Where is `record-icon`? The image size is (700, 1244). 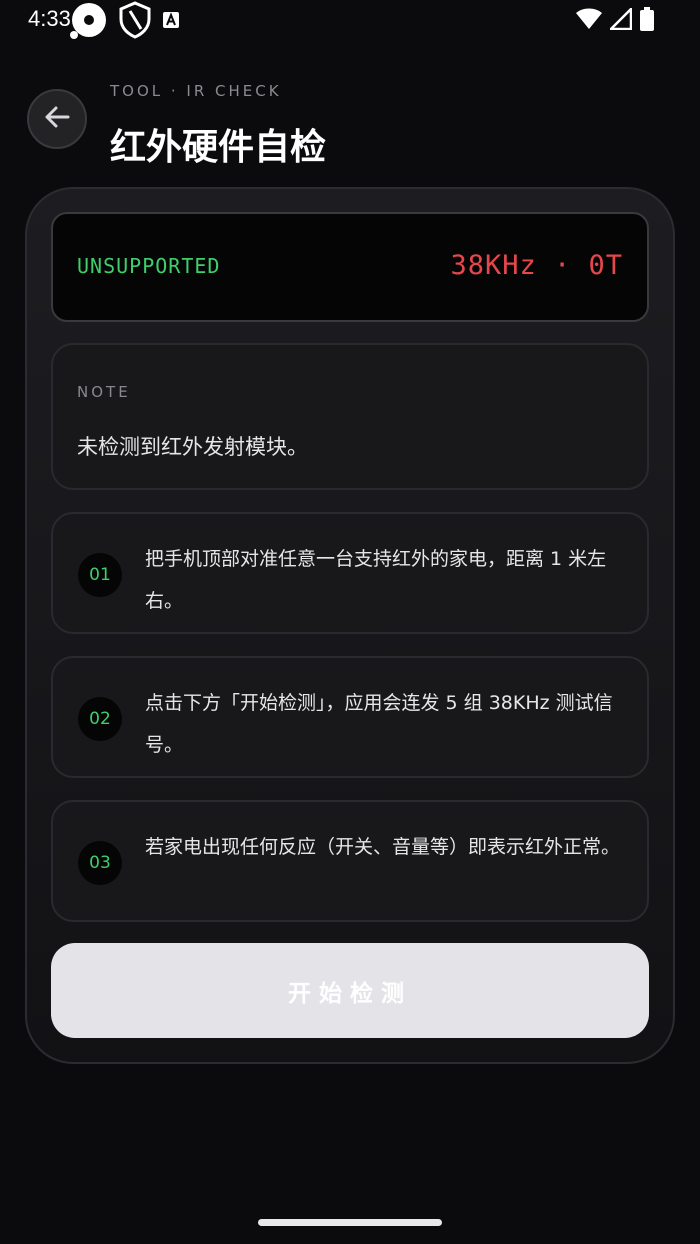
record-icon is located at coordinates (89, 22).